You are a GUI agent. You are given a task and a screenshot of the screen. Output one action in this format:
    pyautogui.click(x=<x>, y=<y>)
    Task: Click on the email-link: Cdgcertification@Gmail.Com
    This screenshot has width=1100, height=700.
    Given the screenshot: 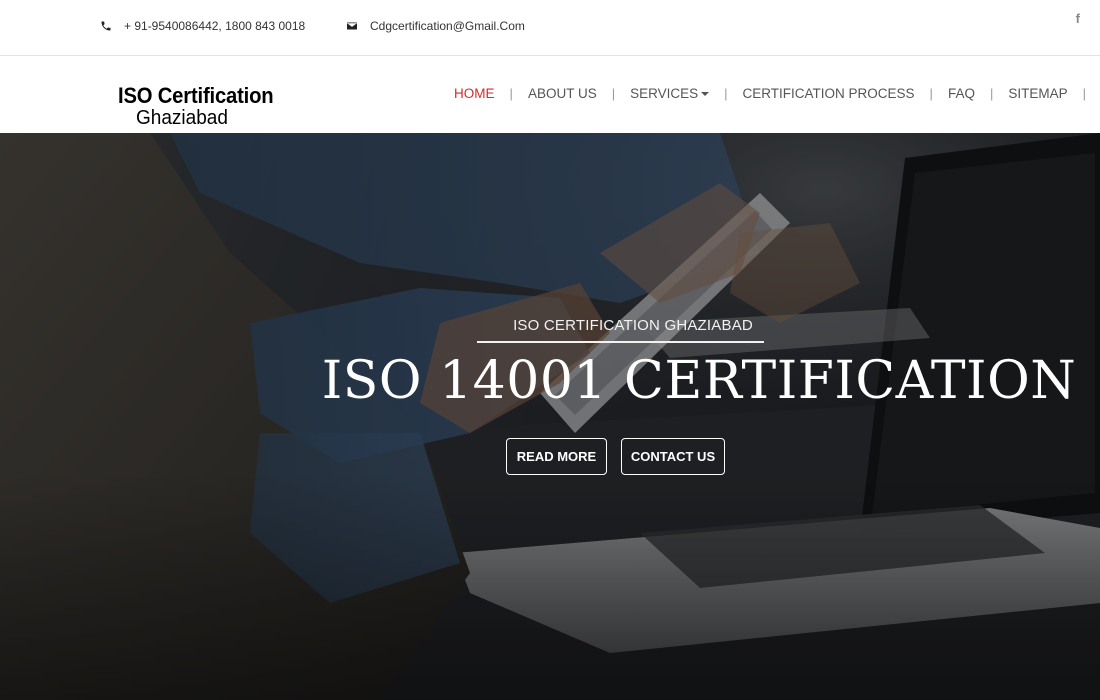 What is the action you would take?
    pyautogui.click(x=447, y=26)
    